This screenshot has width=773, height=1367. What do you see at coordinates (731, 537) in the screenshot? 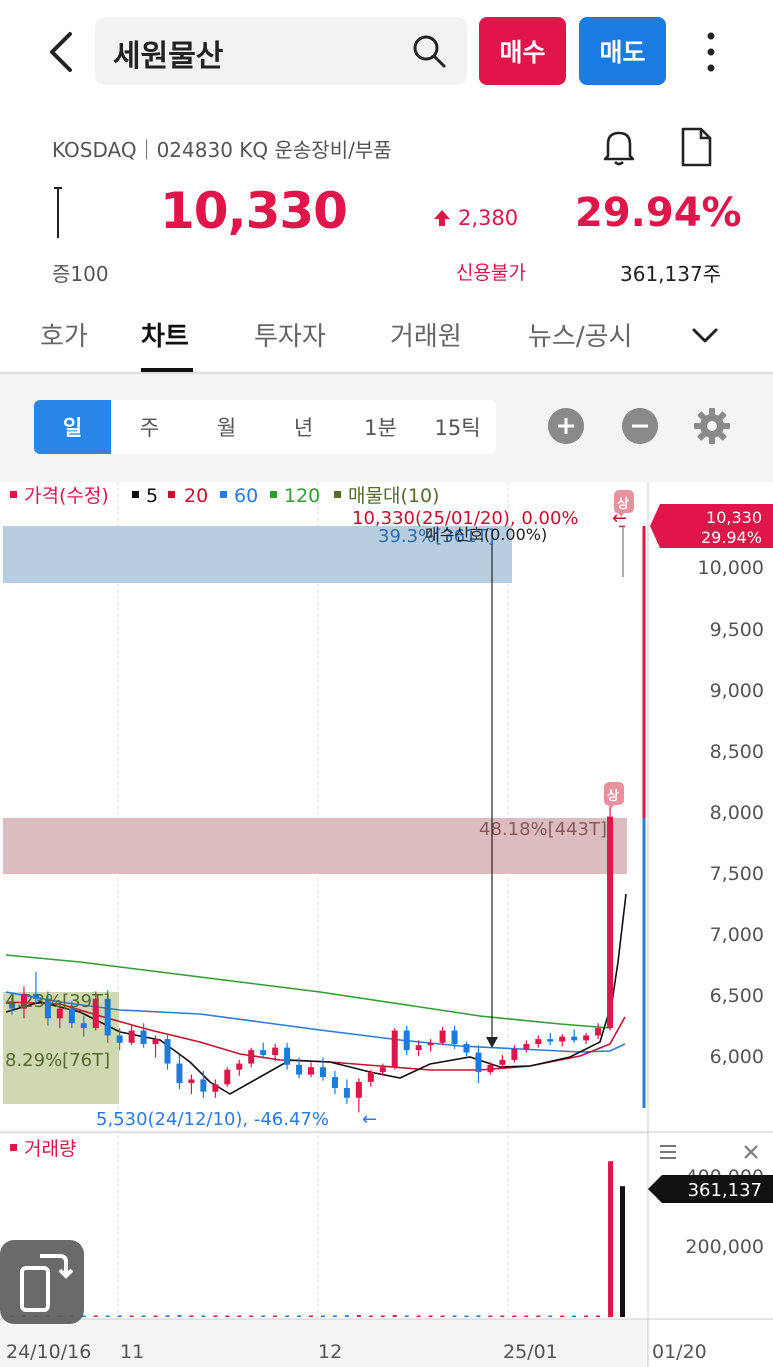
I see `price-badge-pct: 29.94%` at bounding box center [731, 537].